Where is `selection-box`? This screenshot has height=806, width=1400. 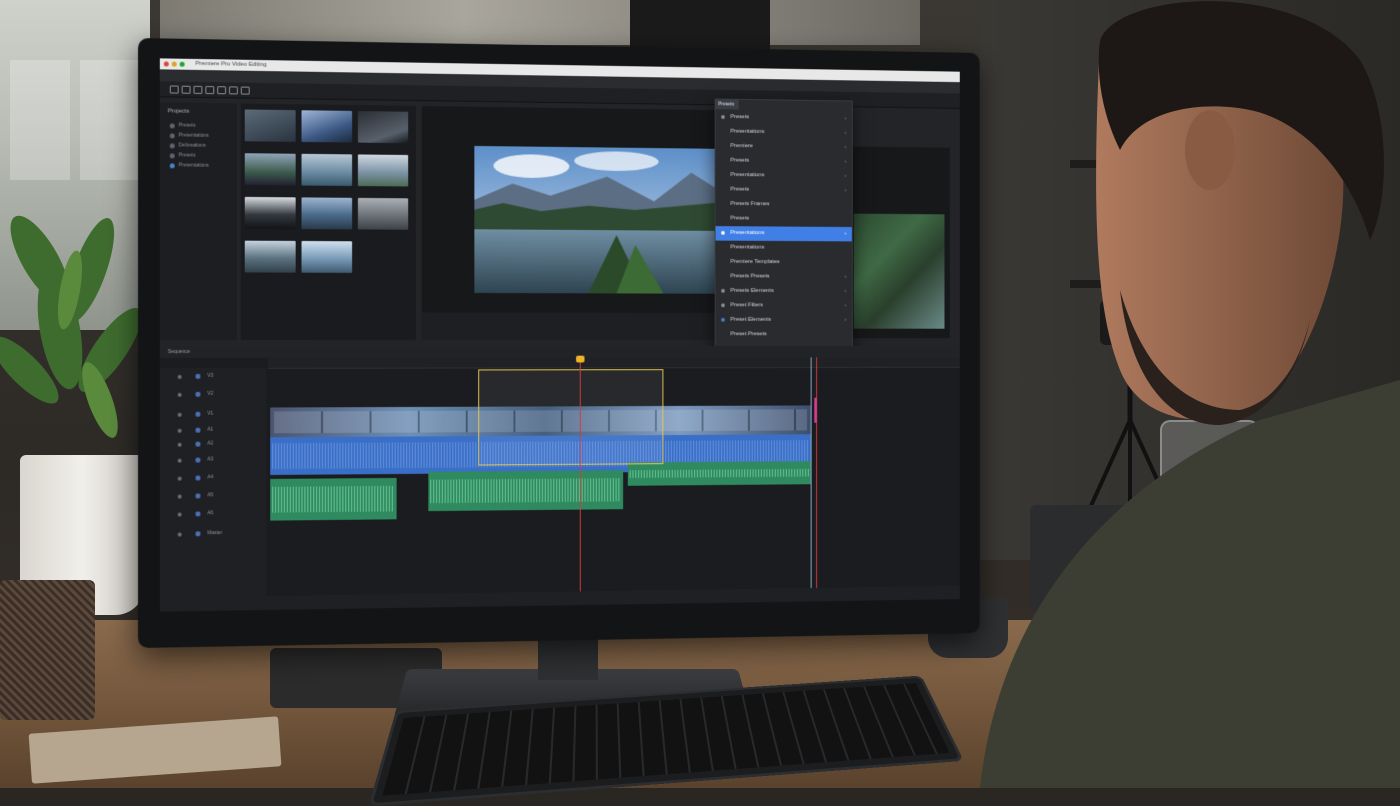
selection-box is located at coordinates (571, 417).